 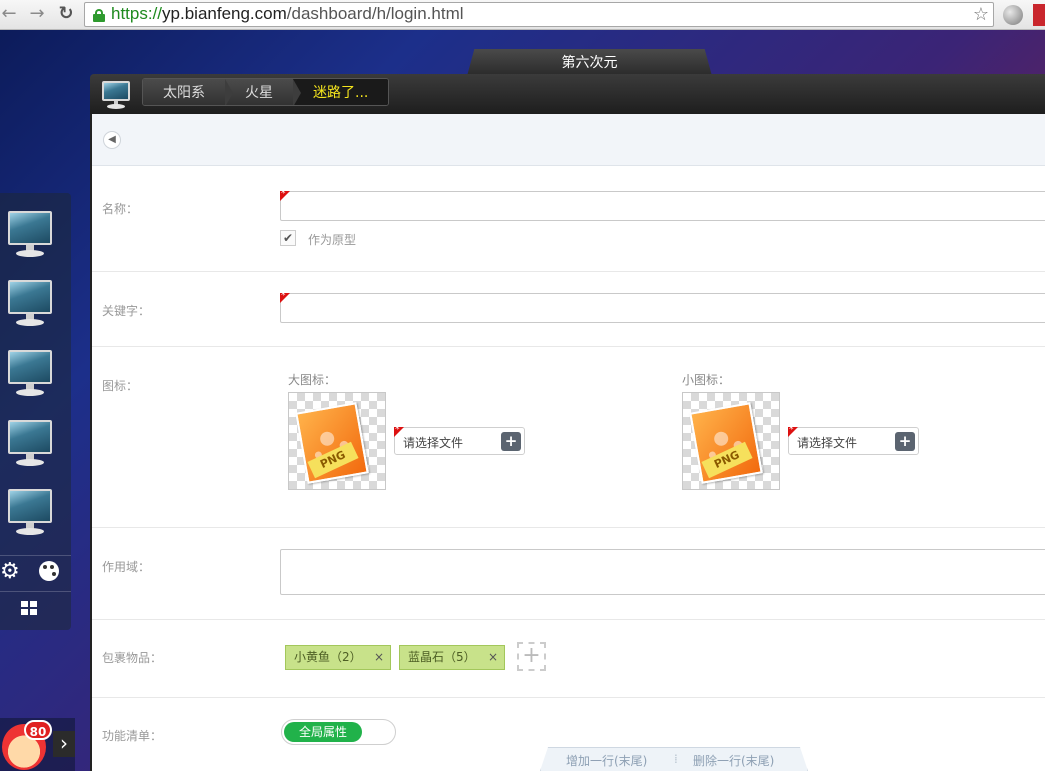 What do you see at coordinates (323, 732) in the screenshot?
I see `toggle-on-label: 全局属性` at bounding box center [323, 732].